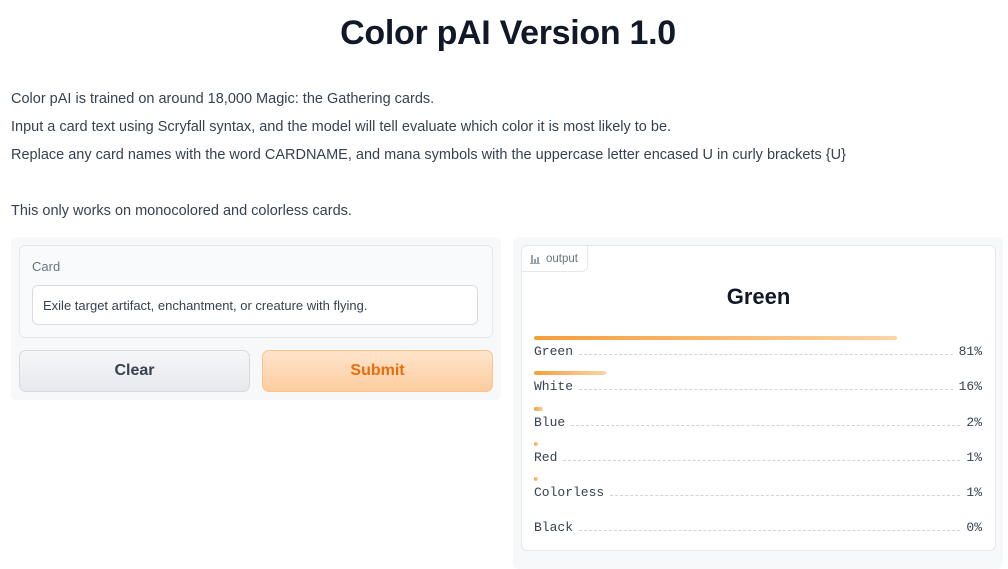 The image size is (1008, 569). What do you see at coordinates (974, 422) in the screenshot?
I see `confidence-percent: 2%` at bounding box center [974, 422].